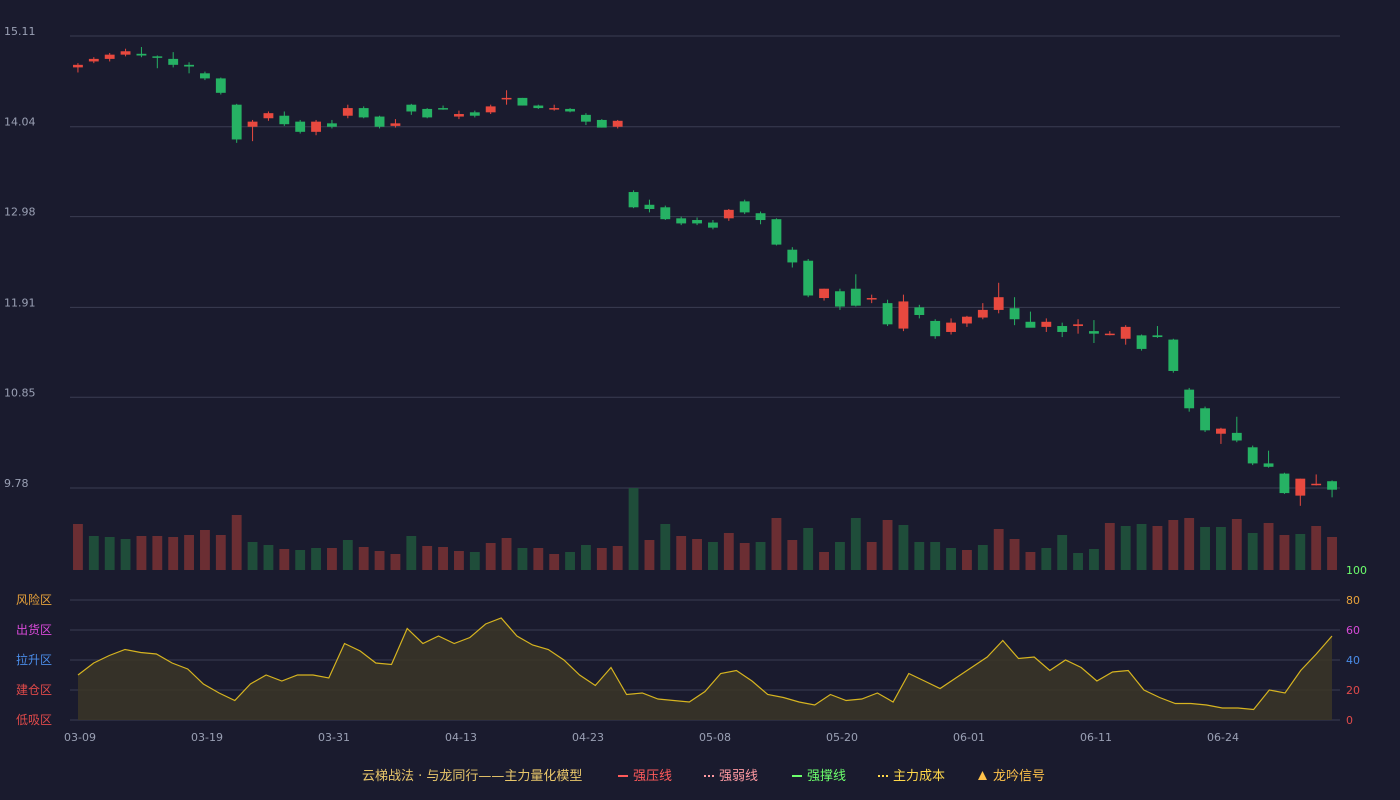  I want to click on date-tick-label: 05-20, so click(842, 737).